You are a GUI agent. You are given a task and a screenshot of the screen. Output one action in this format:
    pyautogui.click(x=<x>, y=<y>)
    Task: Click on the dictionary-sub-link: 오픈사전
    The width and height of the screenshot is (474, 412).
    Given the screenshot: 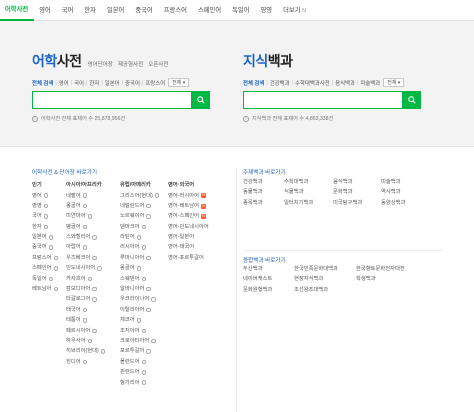 What is the action you would take?
    pyautogui.click(x=158, y=65)
    